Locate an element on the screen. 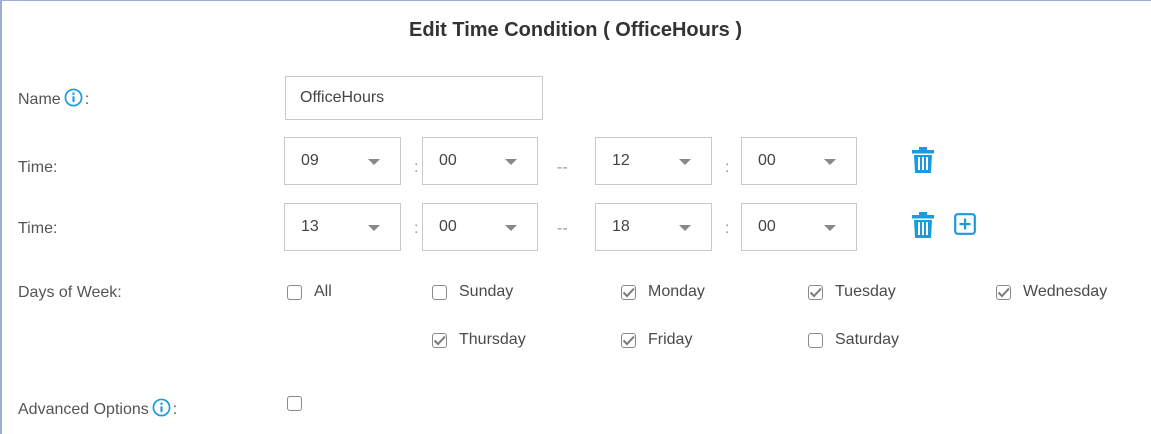 Image resolution: width=1151 pixels, height=434 pixels. name-label-colon: : is located at coordinates (87, 99).